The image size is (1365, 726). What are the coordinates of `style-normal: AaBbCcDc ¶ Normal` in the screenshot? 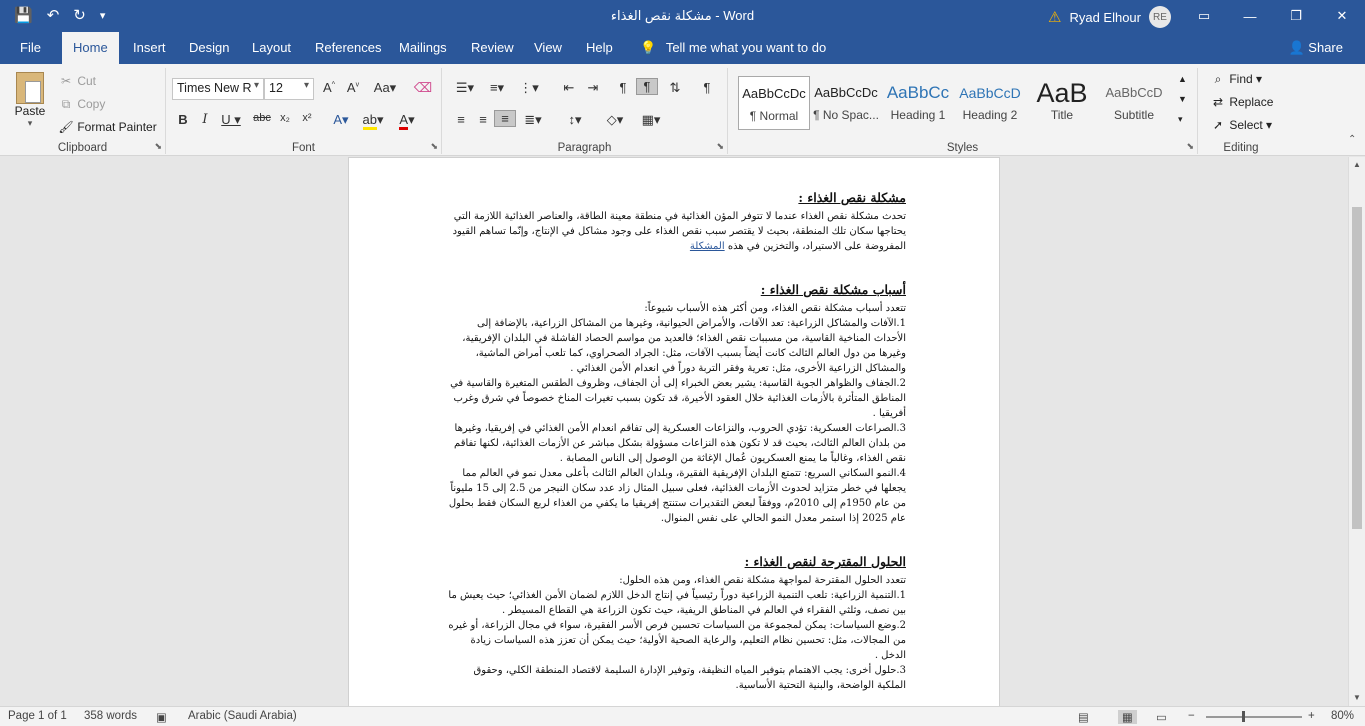 It's located at (774, 103).